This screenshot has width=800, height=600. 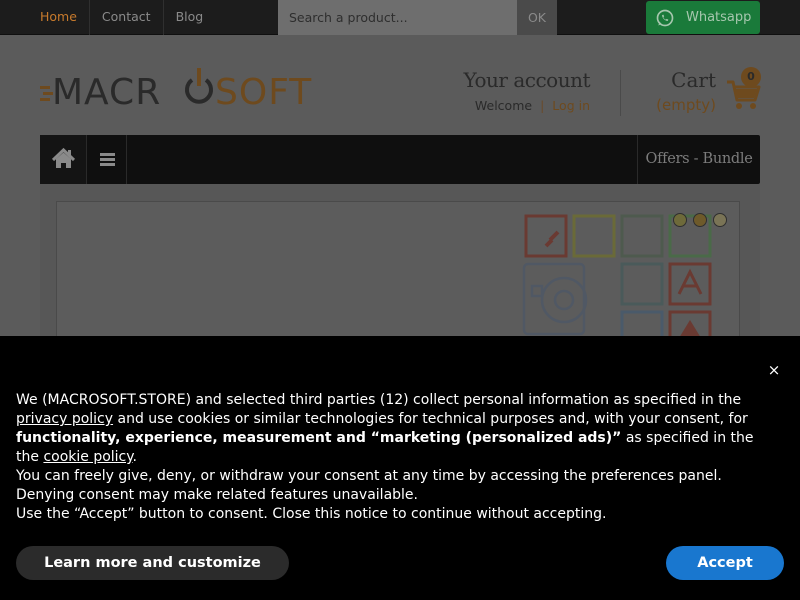 I want to click on nav-home-link: Home, so click(x=59, y=17).